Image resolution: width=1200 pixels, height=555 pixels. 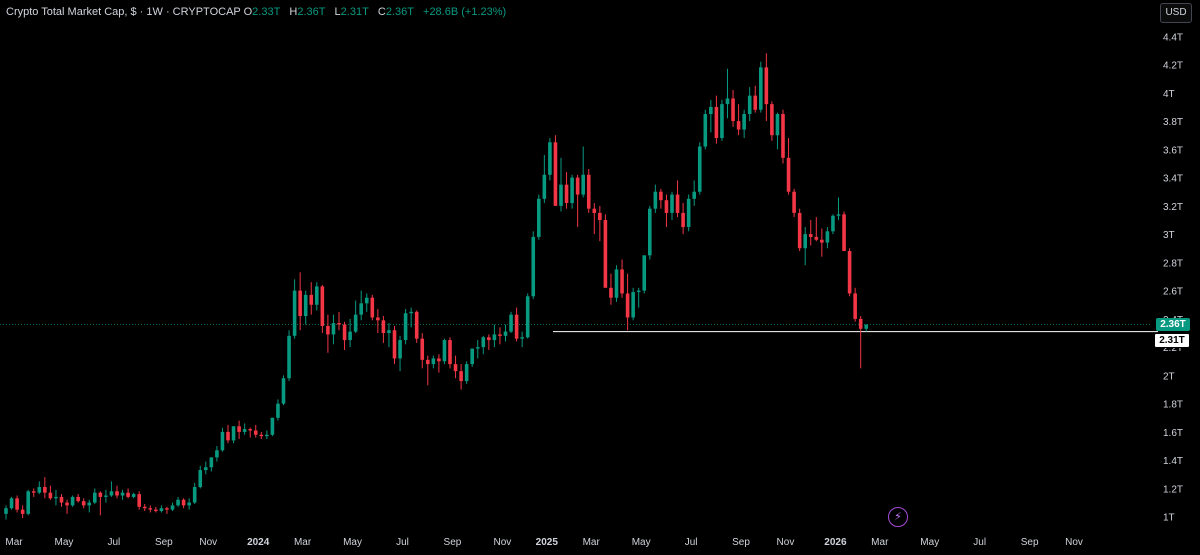 I want to click on y-tick-label: 3.6T, so click(x=1173, y=150).